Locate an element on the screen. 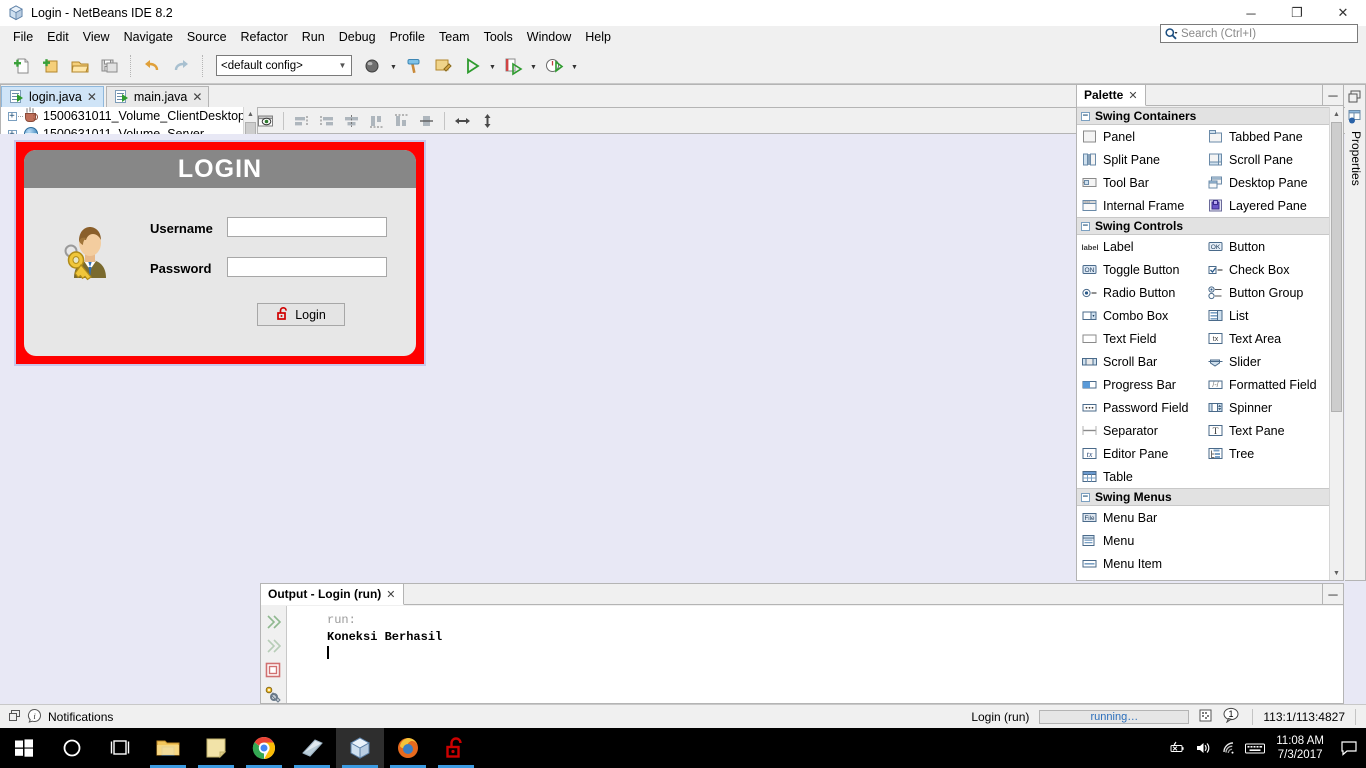 The height and width of the screenshot is (768, 1366). editor-tab-login-java: login.java ✕ is located at coordinates (52, 96).